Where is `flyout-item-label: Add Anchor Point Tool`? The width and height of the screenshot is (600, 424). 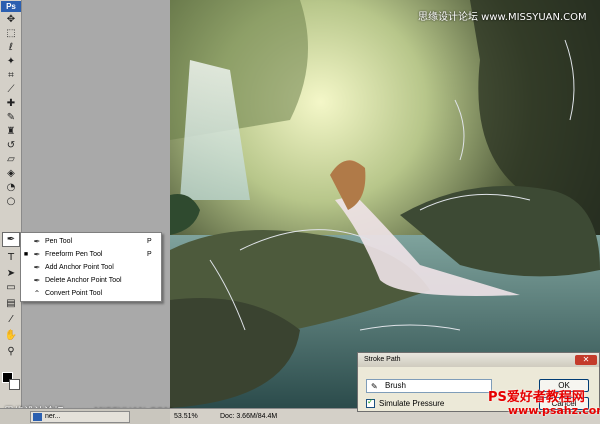 flyout-item-label: Add Anchor Point Tool is located at coordinates (79, 267).